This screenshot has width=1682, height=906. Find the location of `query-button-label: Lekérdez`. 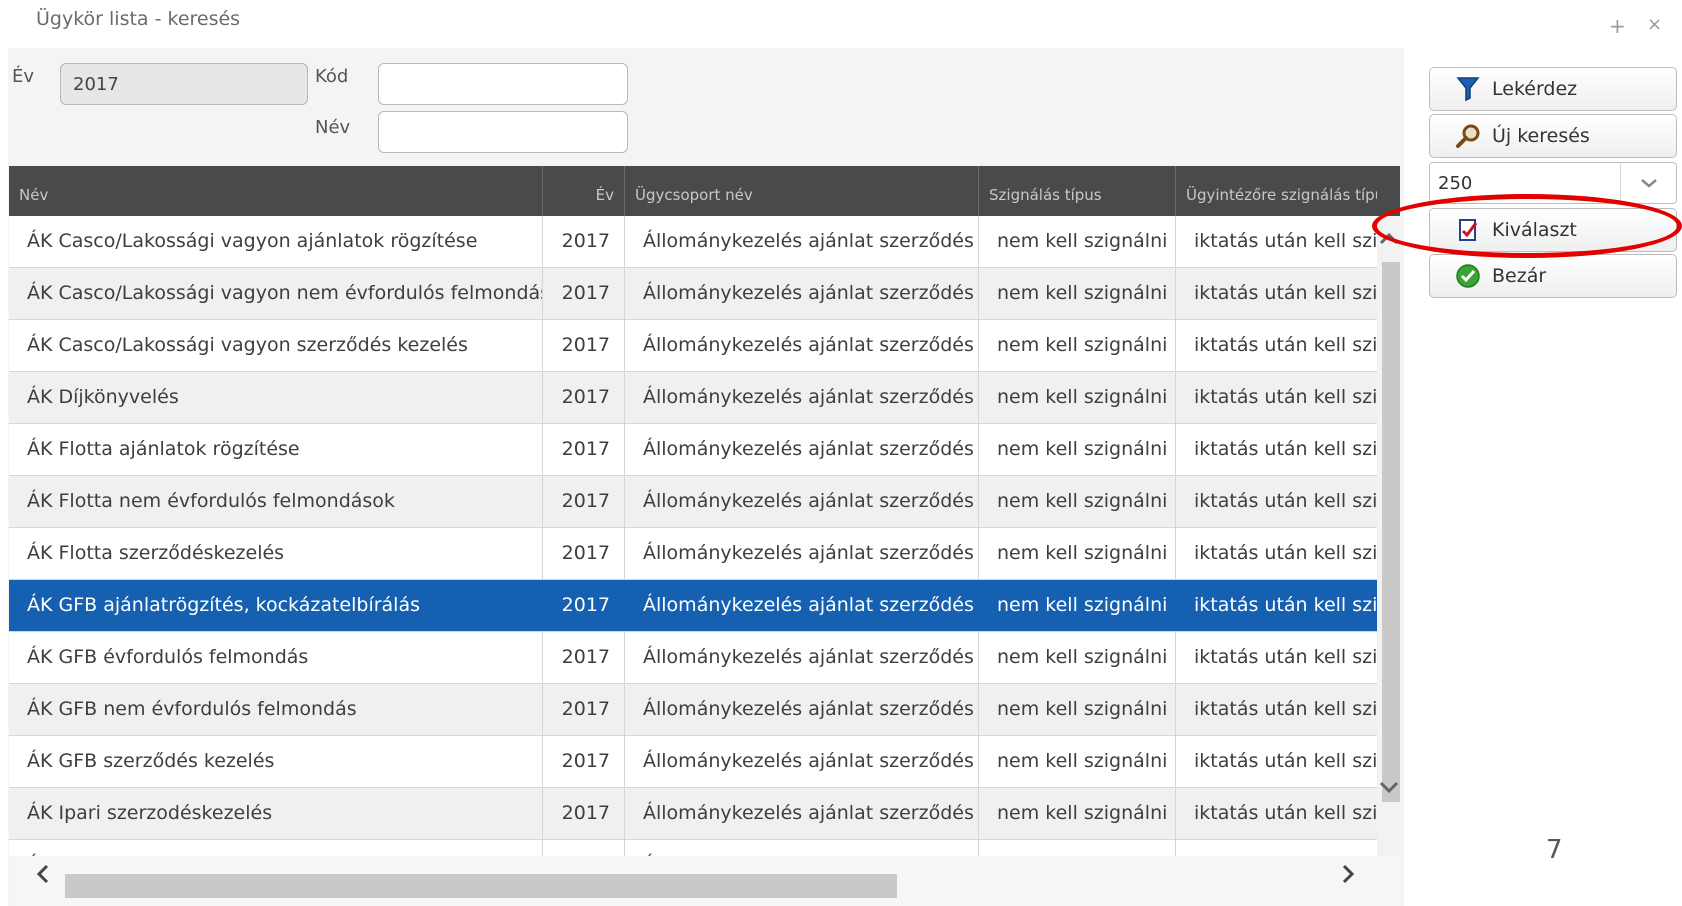

query-button-label: Lekérdez is located at coordinates (1535, 89).